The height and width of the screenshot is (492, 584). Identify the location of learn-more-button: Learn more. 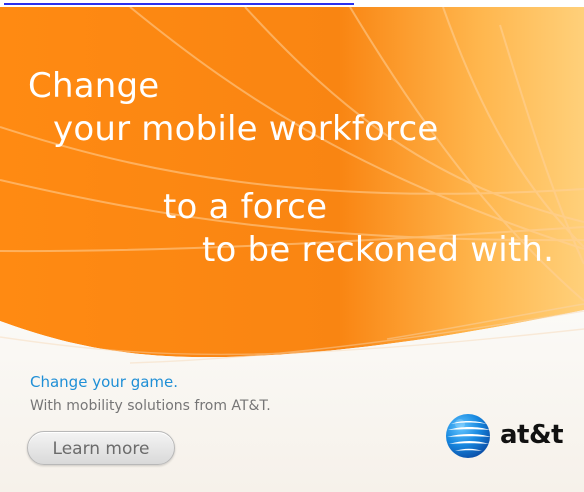
(101, 448).